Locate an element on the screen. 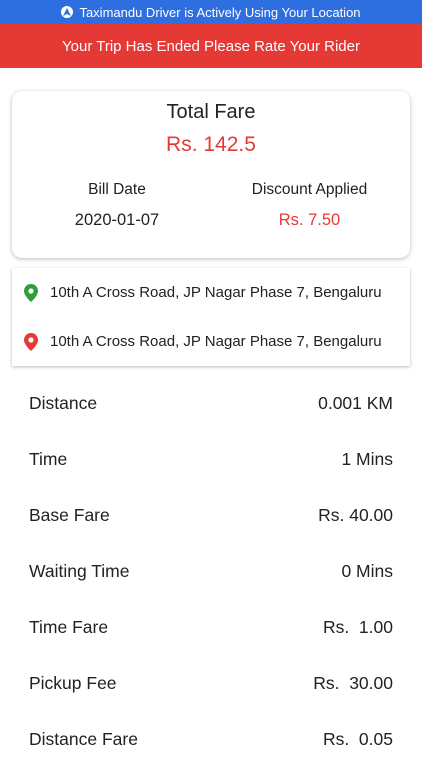 This screenshot has height=769, width=422. bill-date-section: Bill Date 2020-01-07 is located at coordinates (117, 205).